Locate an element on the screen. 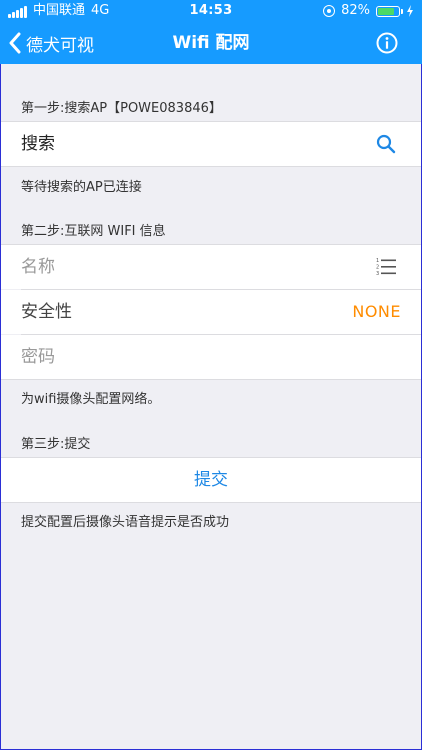 The width and height of the screenshot is (422, 750). search-label: 搜索 is located at coordinates (38, 144).